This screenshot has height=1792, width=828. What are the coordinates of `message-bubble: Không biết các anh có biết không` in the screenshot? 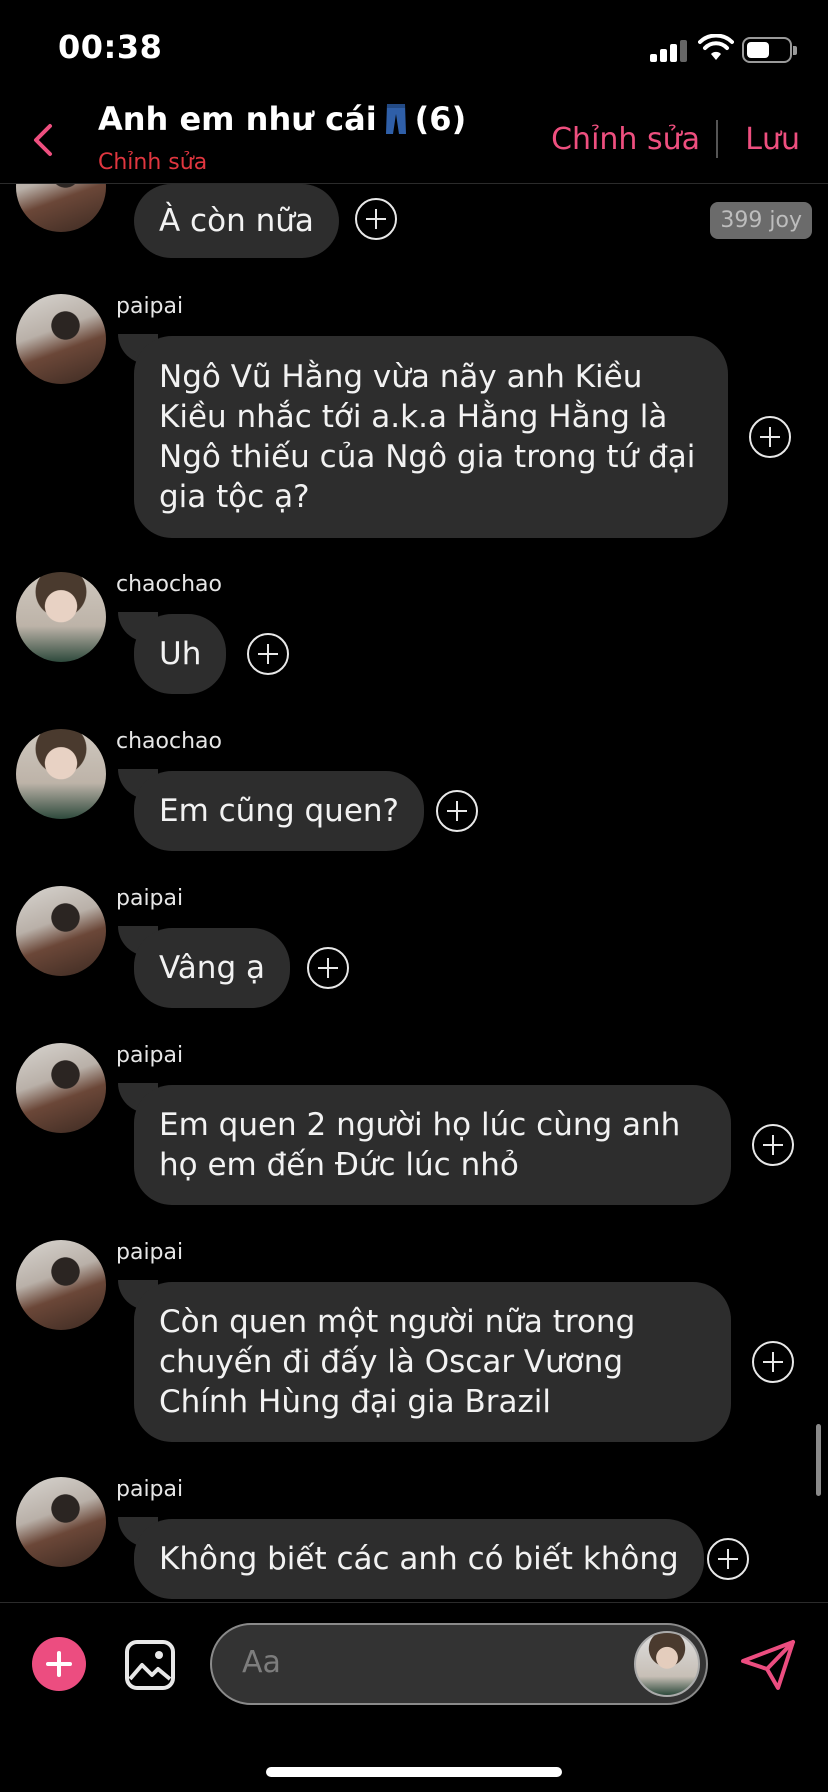 It's located at (419, 1559).